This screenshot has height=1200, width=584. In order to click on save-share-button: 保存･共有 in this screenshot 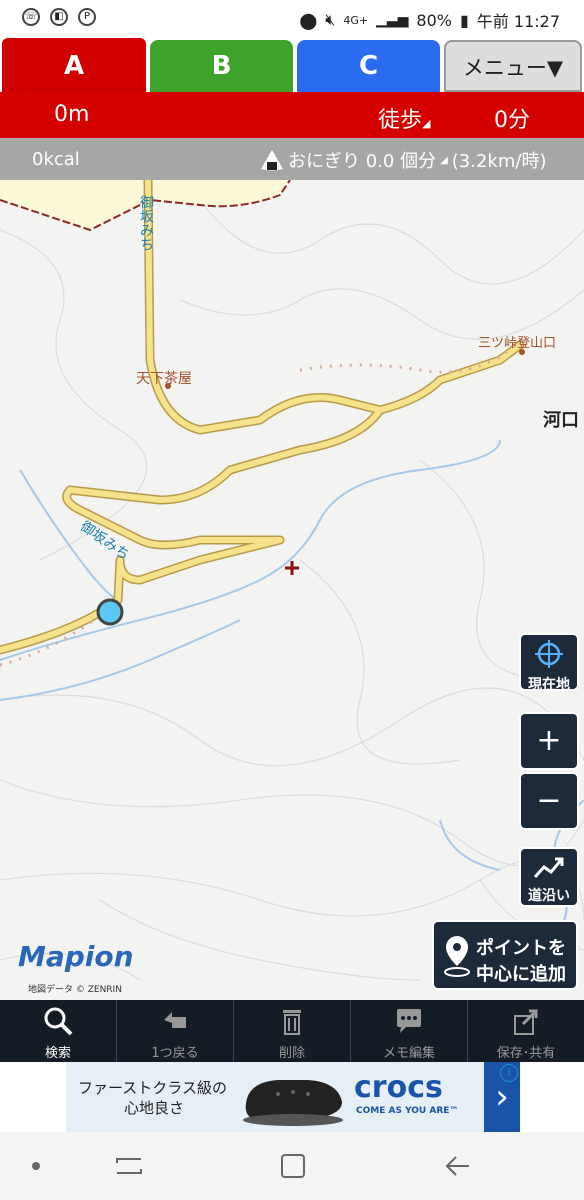, I will do `click(526, 1031)`.